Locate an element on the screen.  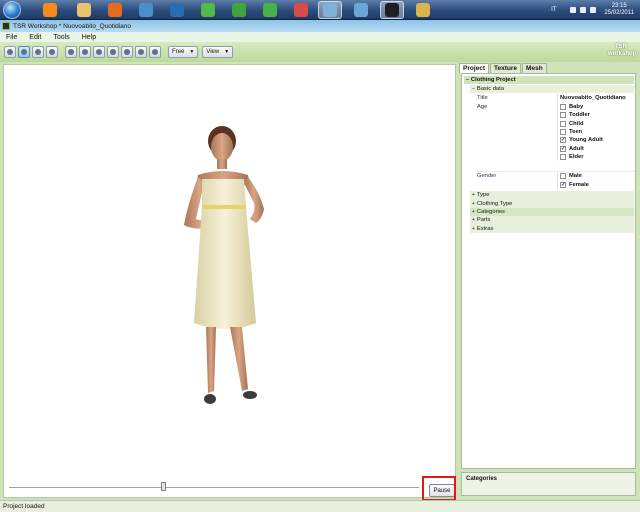
clock-time: 23:15 is located at coordinates (619, 6).